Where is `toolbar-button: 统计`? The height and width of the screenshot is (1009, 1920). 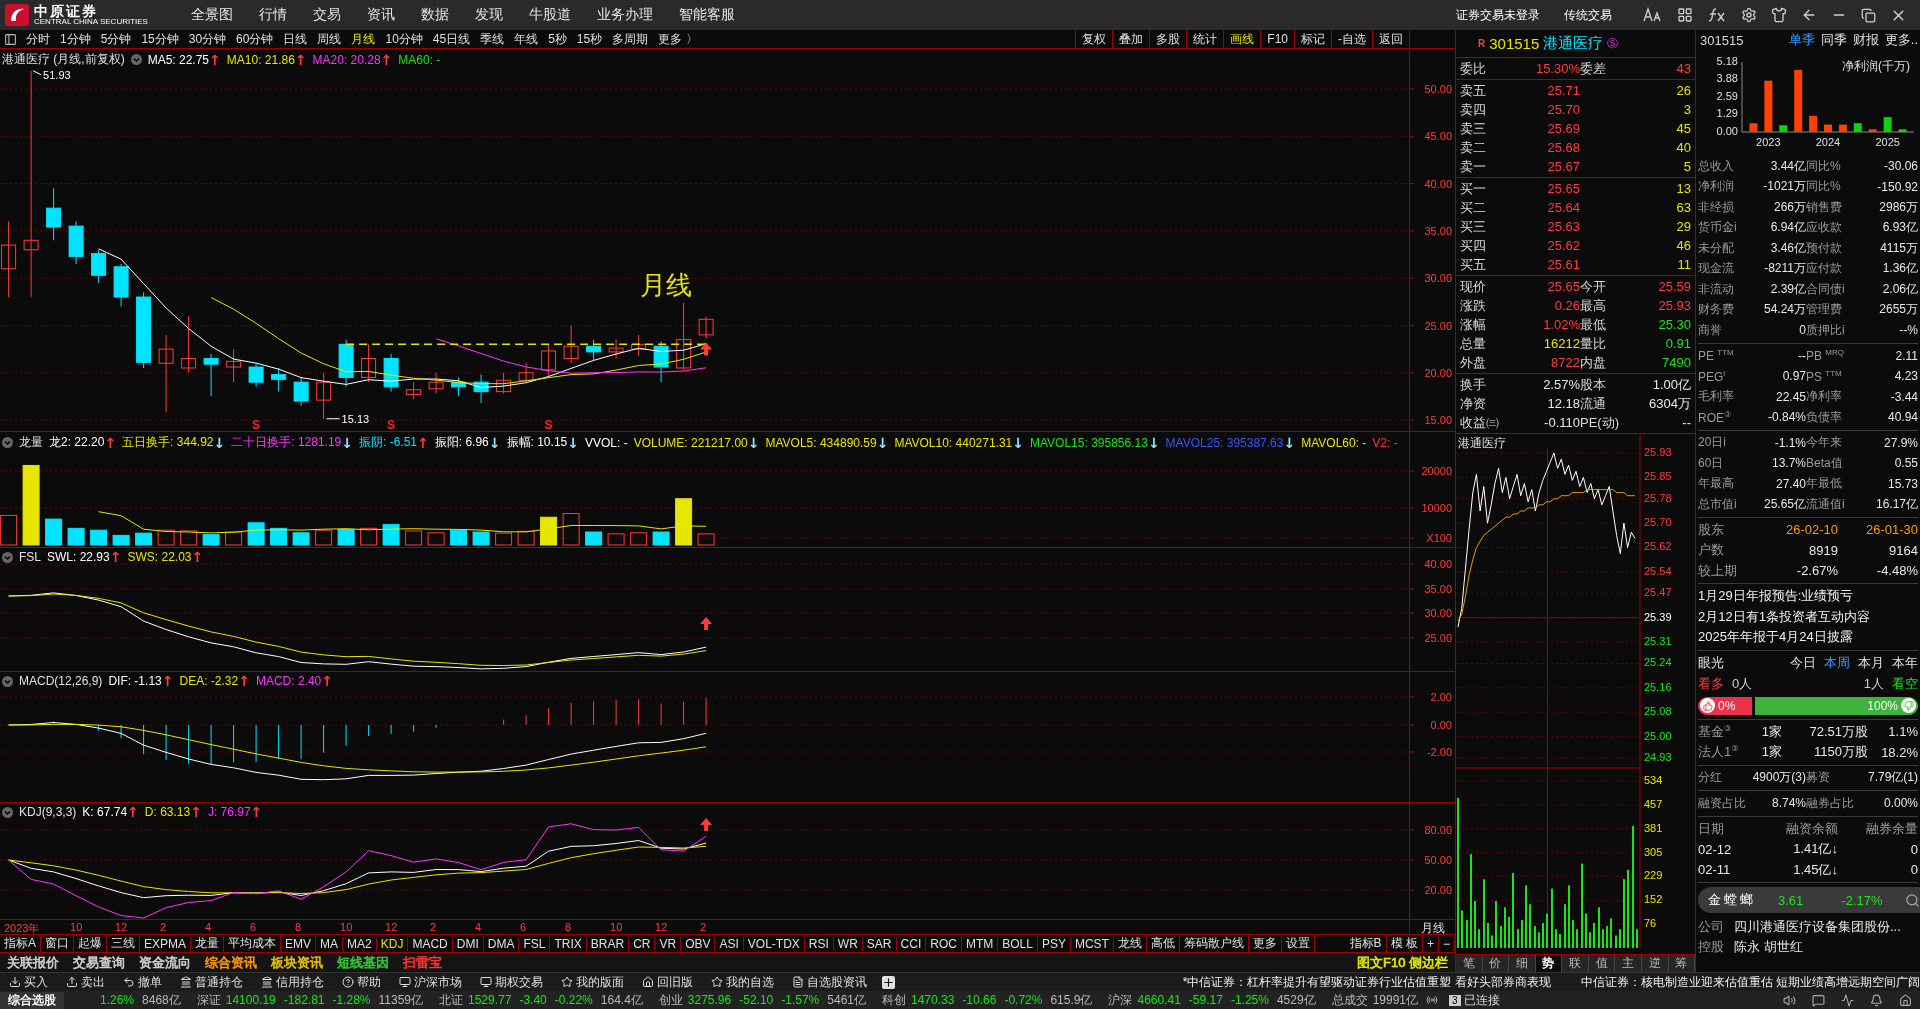
toolbar-button: 统计 is located at coordinates (1205, 39).